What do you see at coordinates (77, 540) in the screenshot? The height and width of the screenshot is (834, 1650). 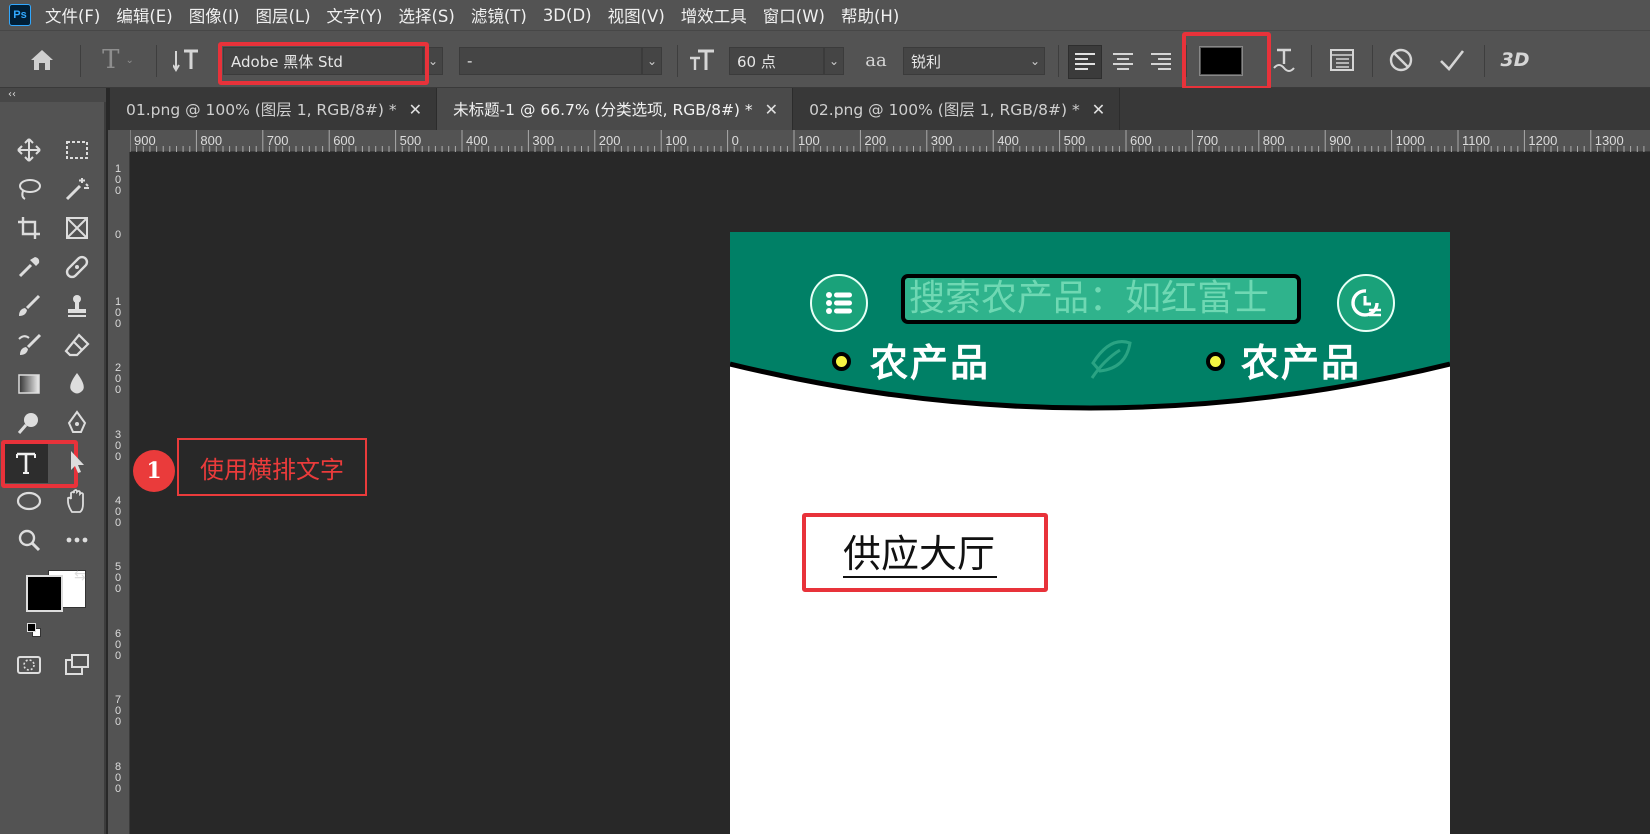 I see `more-tools-button` at bounding box center [77, 540].